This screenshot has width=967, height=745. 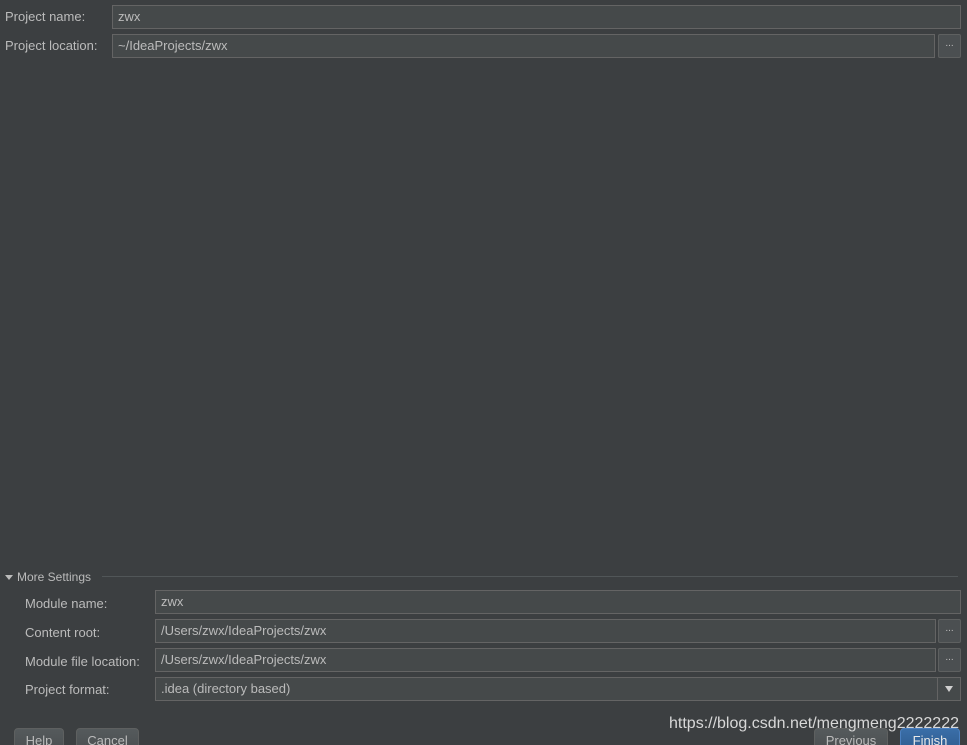 What do you see at coordinates (66, 603) in the screenshot?
I see `module-name-label: Module name:` at bounding box center [66, 603].